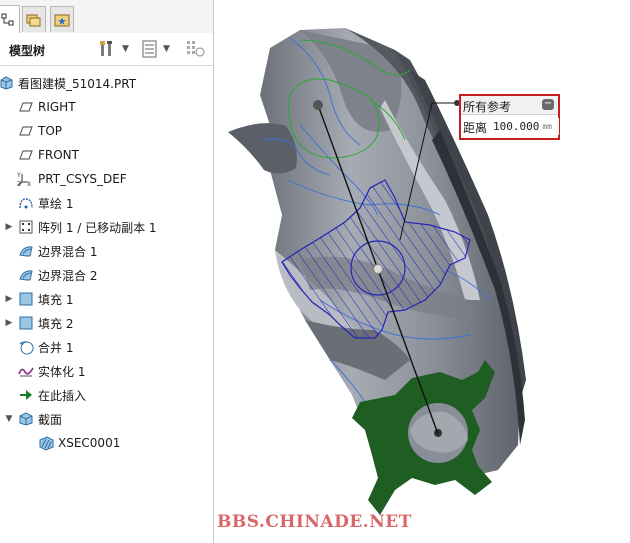 This screenshot has height=543, width=630. I want to click on watermark-text: BBS.CHINADE.NET, so click(314, 522).